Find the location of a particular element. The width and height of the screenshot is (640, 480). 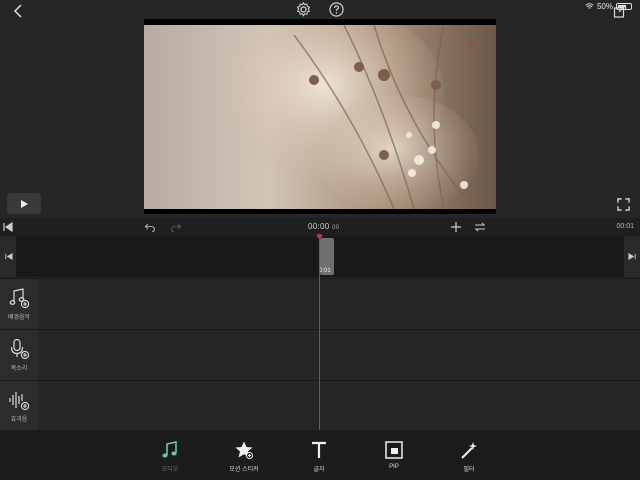

track-label: 효과음 is located at coordinates (19, 420).